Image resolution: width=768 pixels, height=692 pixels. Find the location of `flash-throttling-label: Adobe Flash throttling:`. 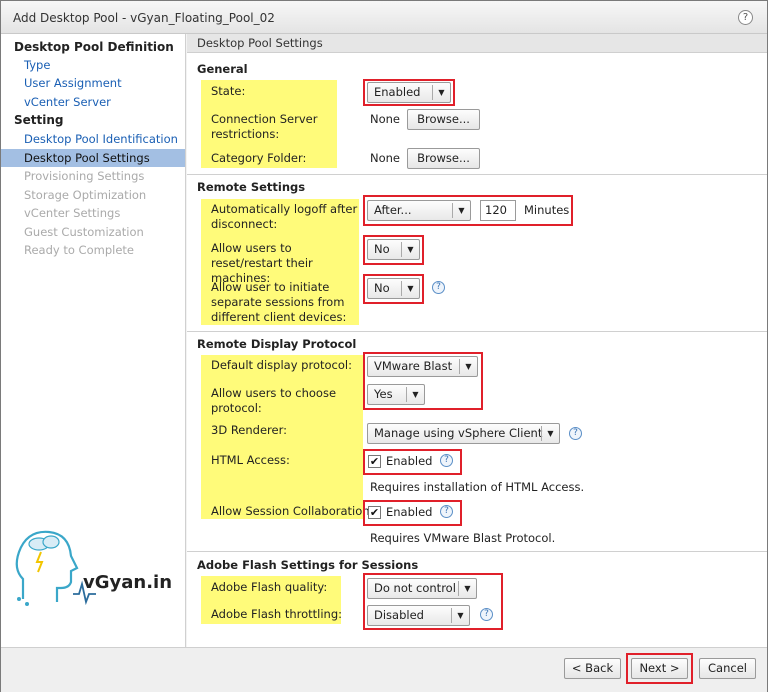

flash-throttling-label: Adobe Flash throttling: is located at coordinates (277, 614).